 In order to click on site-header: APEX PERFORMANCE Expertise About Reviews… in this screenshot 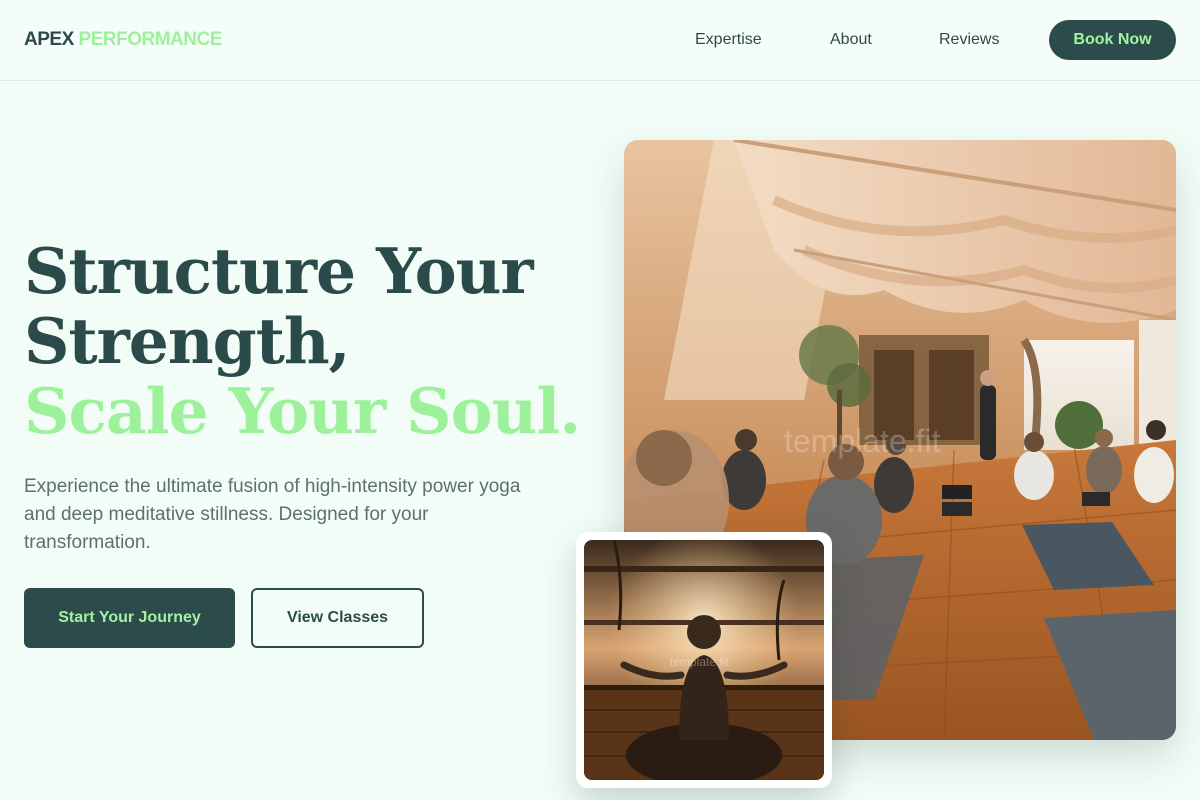, I will do `click(600, 40)`.